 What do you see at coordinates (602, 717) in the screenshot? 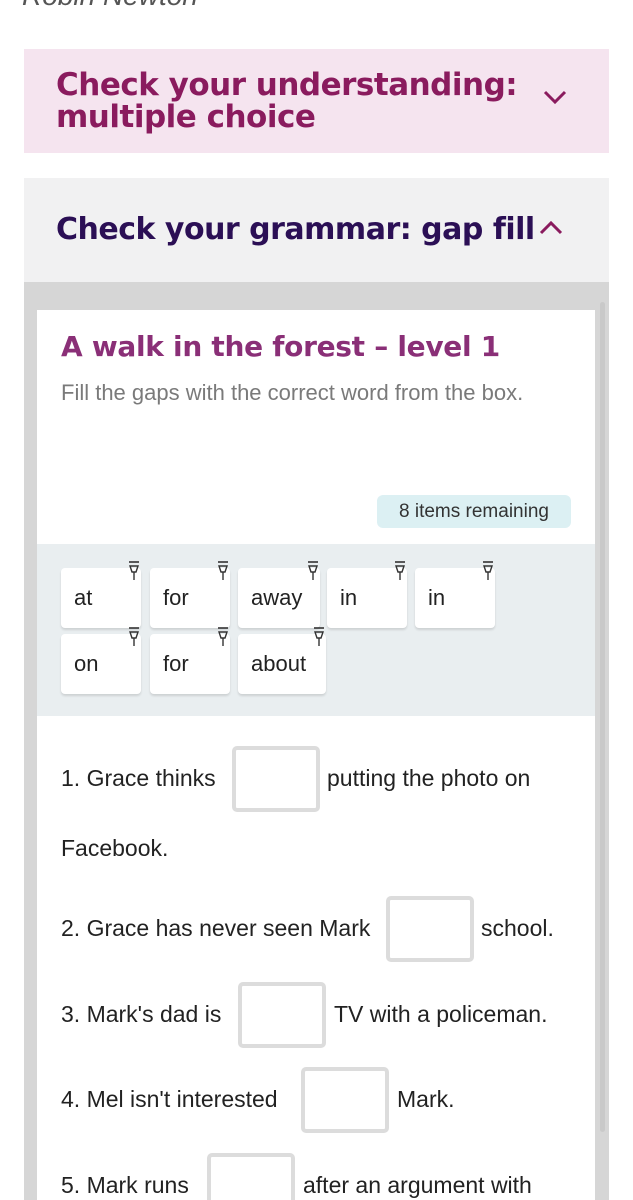
I see `scrollbar` at bounding box center [602, 717].